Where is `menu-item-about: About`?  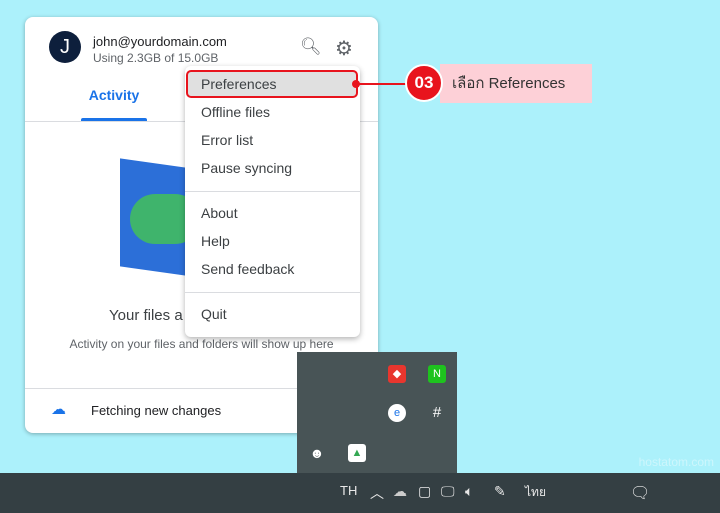 menu-item-about: About is located at coordinates (272, 213).